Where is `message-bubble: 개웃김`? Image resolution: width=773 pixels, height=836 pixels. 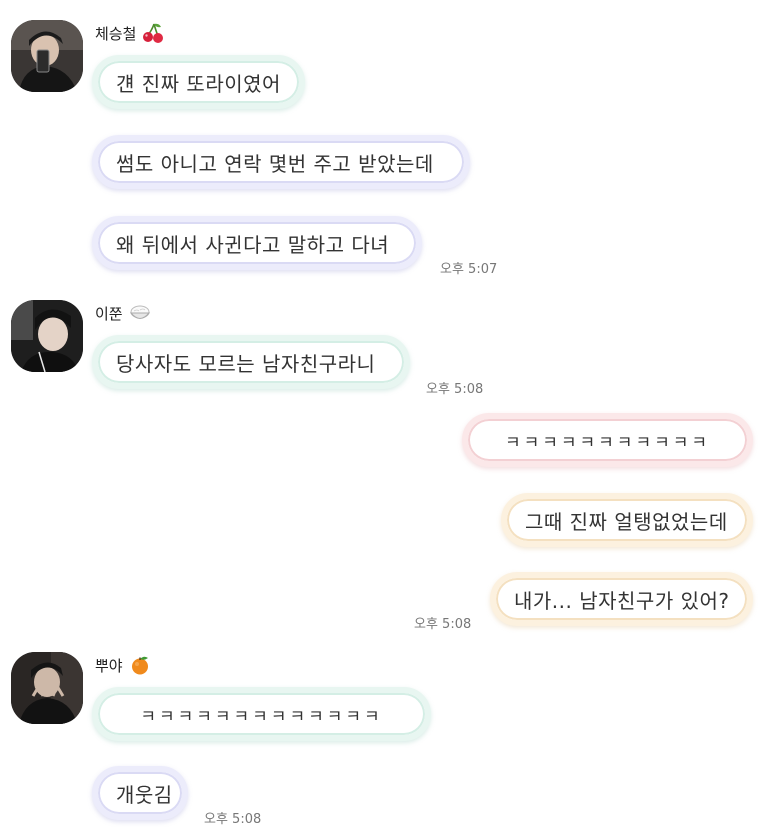 message-bubble: 개웃김 is located at coordinates (140, 793).